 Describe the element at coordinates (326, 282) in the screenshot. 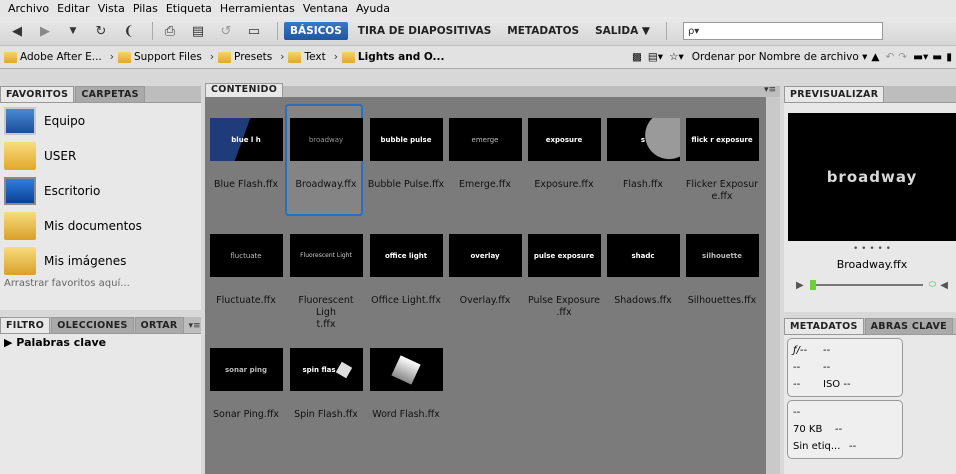

I see `thumbnail-item: Fluorescent Light Fluorescent Ligh t.ffx` at that location.